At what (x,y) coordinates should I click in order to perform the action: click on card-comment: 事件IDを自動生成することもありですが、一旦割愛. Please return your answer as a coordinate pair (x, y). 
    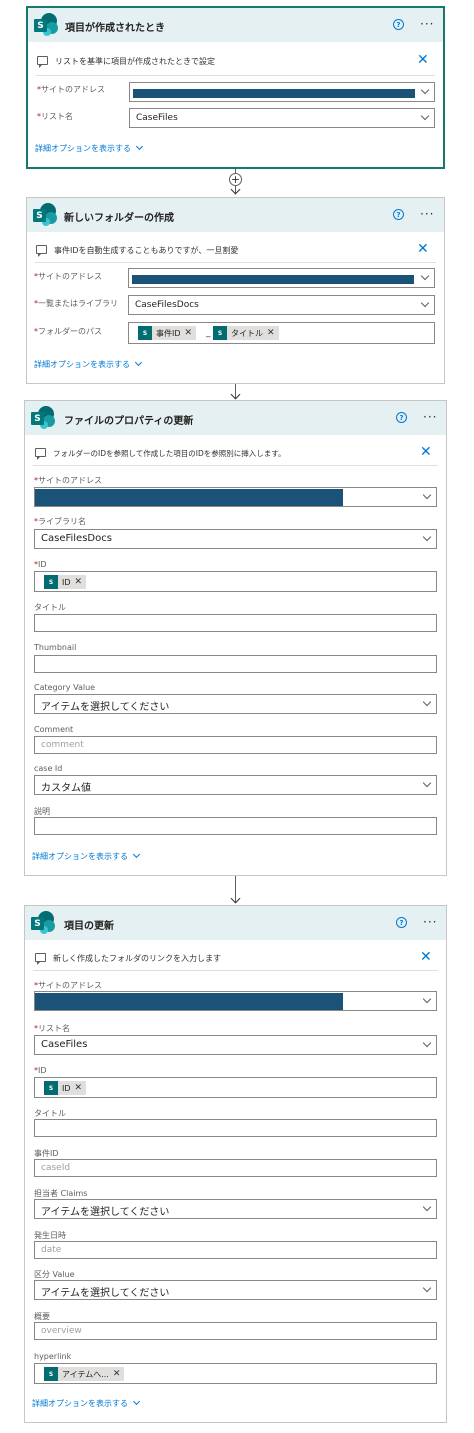
    Looking at the image, I should click on (146, 250).